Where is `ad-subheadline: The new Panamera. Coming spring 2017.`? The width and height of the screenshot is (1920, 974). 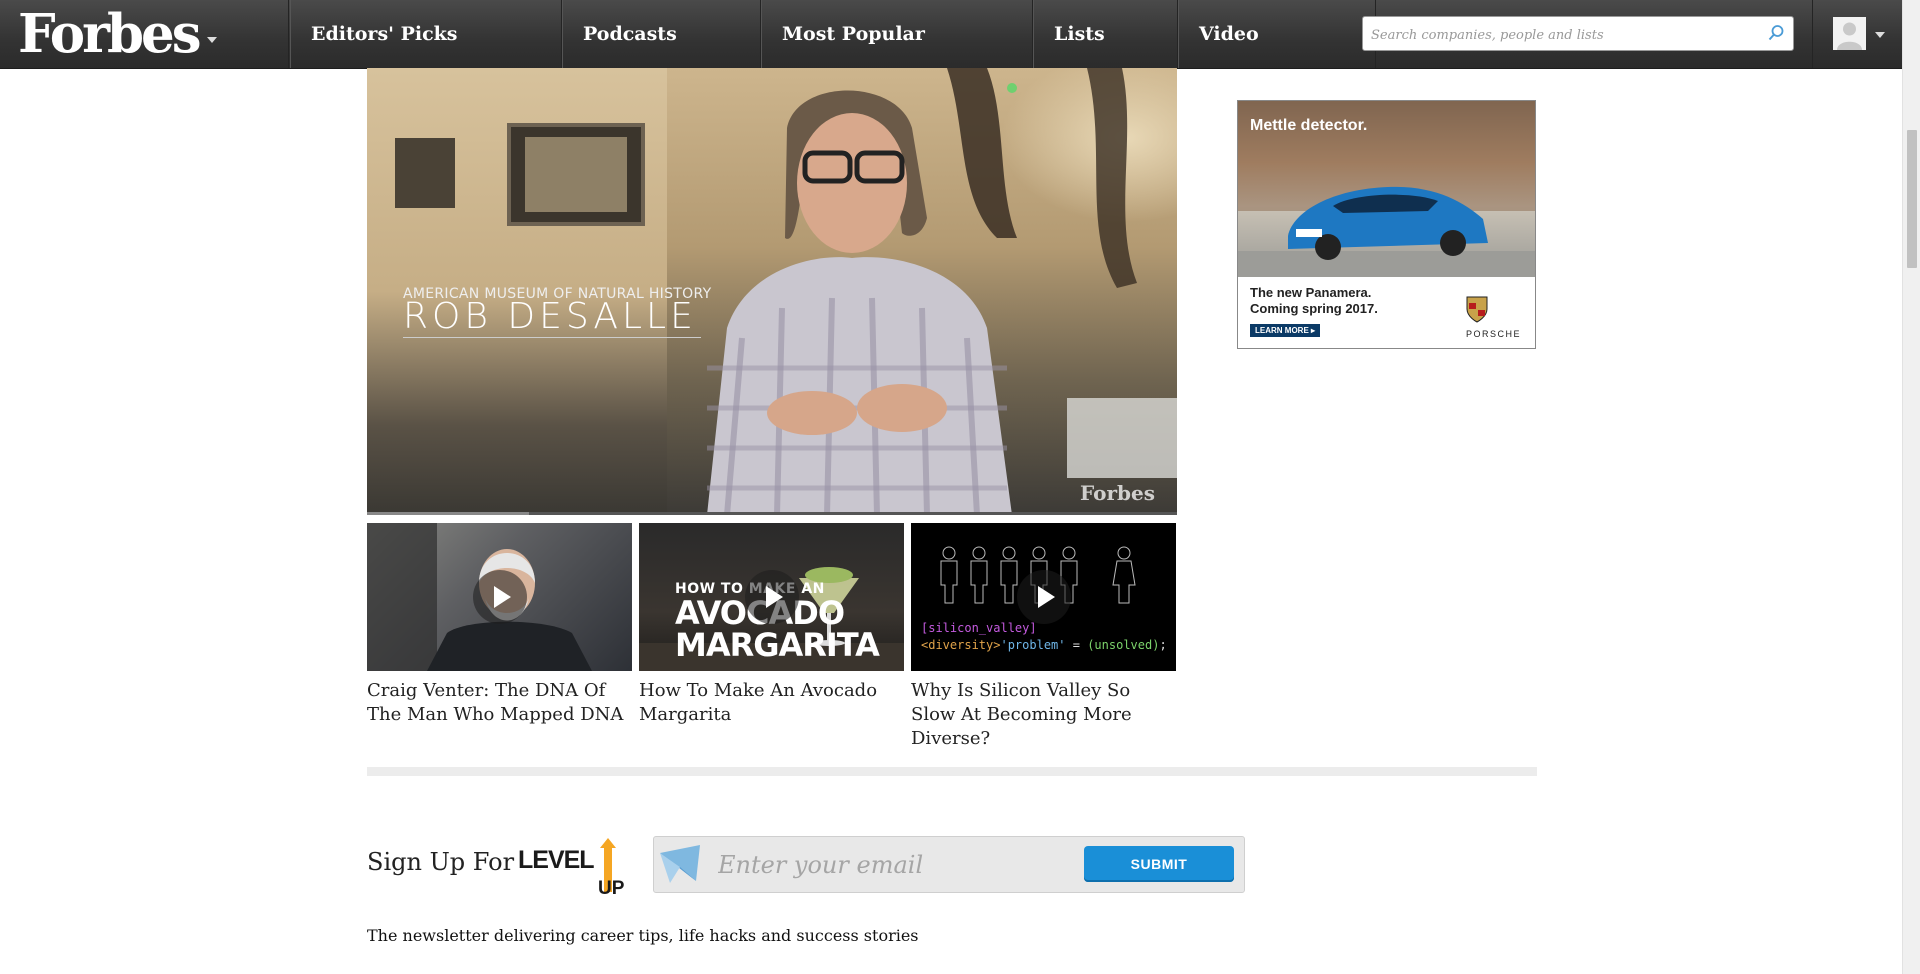
ad-subheadline: The new Panamera. Coming spring 2017. is located at coordinates (1314, 301).